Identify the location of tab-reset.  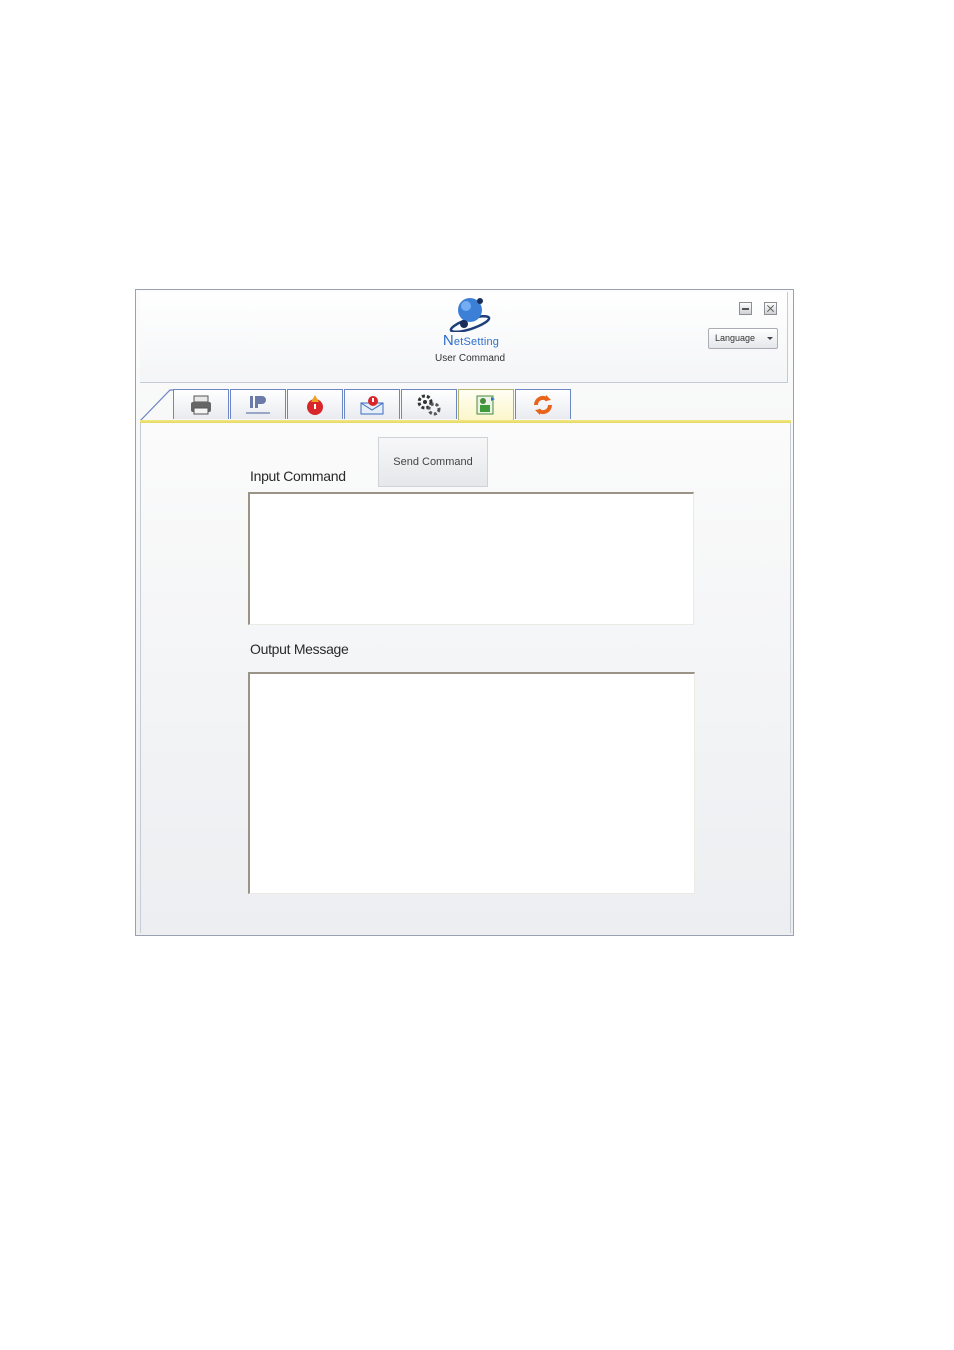
(543, 404).